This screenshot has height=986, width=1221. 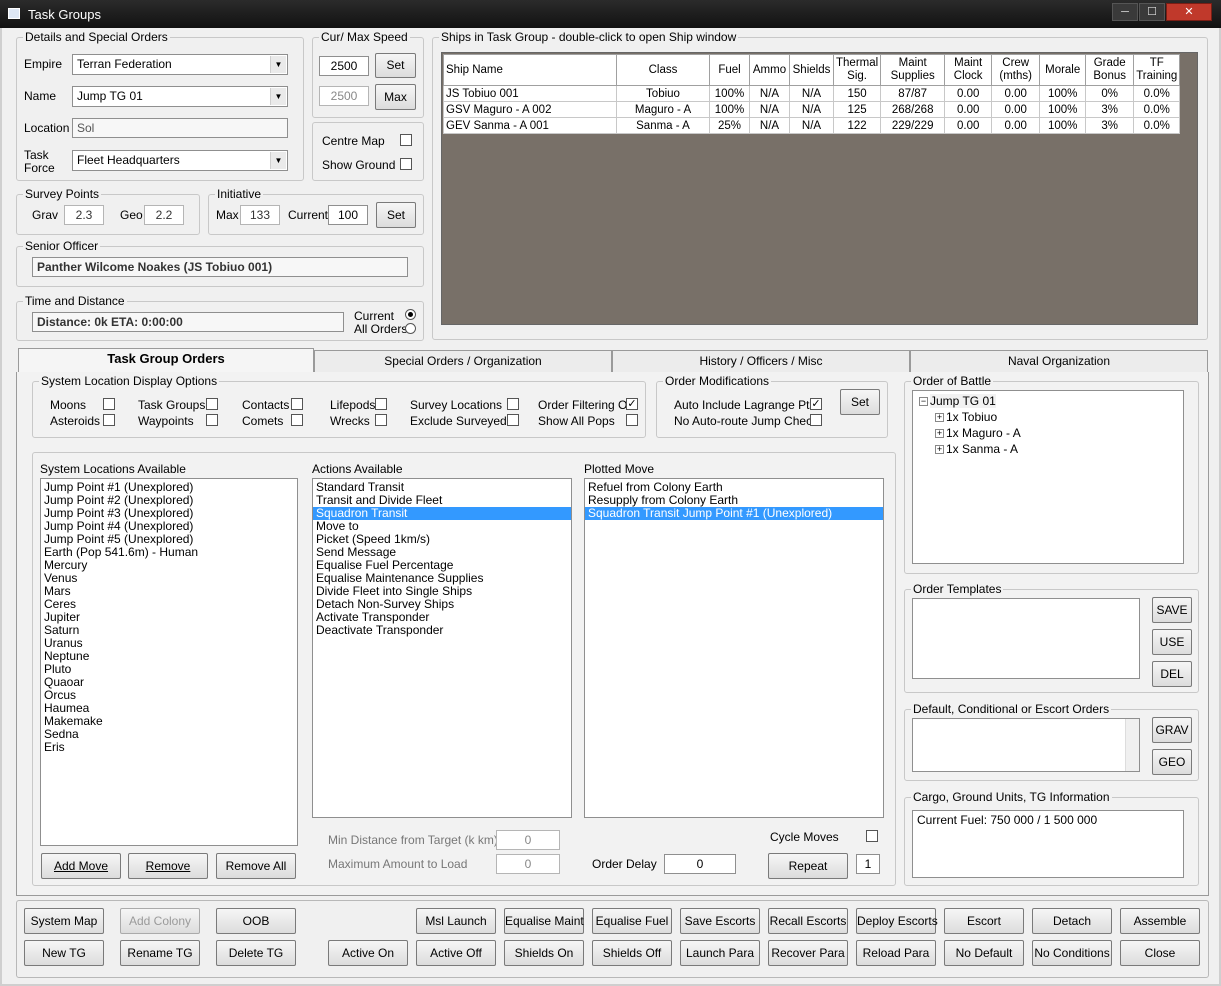 What do you see at coordinates (1072, 953) in the screenshot?
I see `no-conditions-button: No Conditions` at bounding box center [1072, 953].